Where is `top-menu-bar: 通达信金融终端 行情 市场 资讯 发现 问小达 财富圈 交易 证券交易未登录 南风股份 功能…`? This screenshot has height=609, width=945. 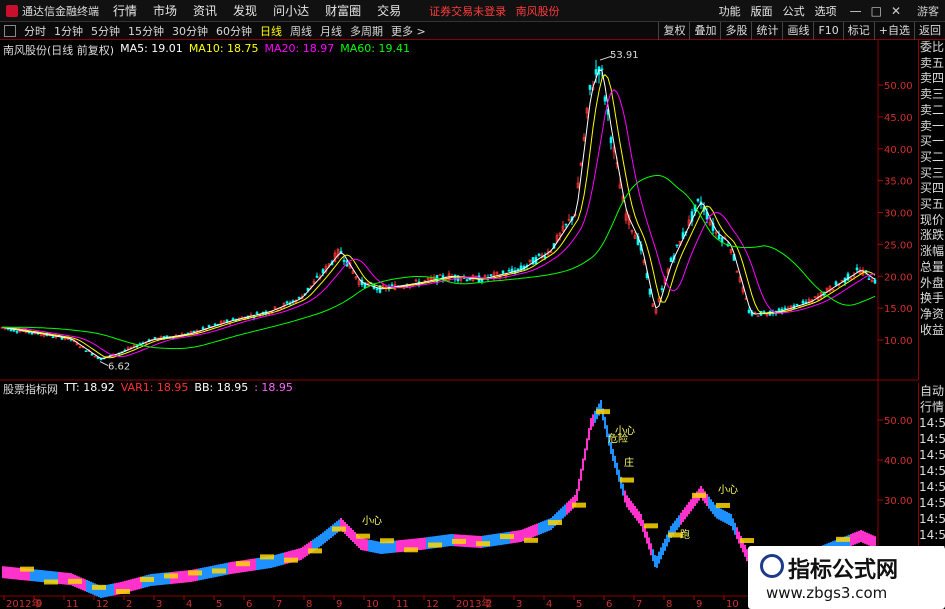
top-menu-bar: 通达信金融终端 行情 市场 资讯 发现 问小达 财富圈 交易 证券交易未登录 南风股份 功能… is located at coordinates (472, 11).